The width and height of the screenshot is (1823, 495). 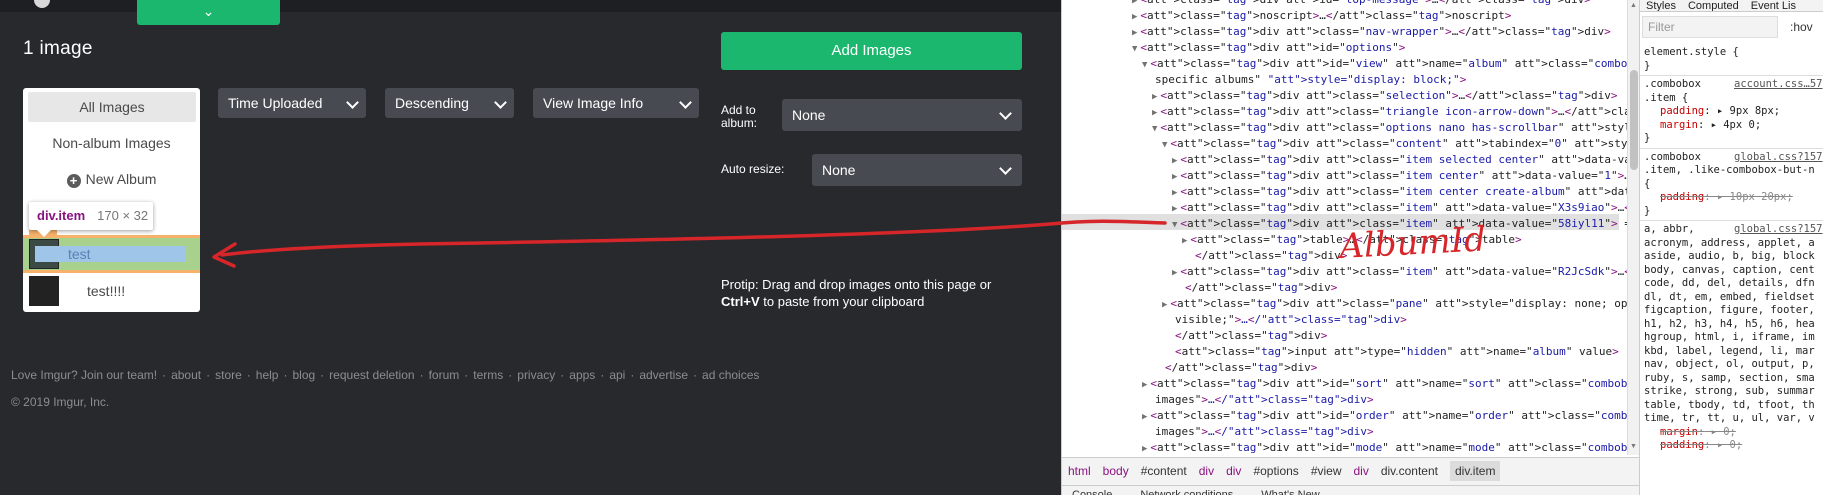 I want to click on footer-link: store, so click(x=228, y=375).